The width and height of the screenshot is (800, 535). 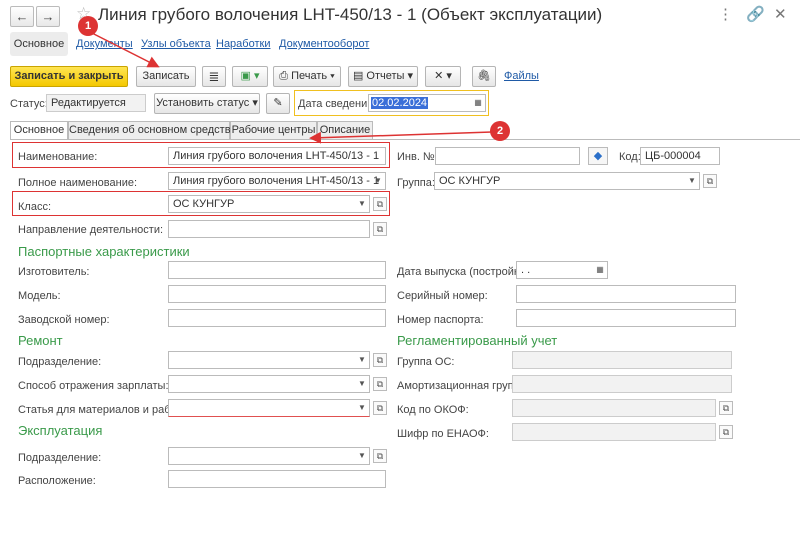 What do you see at coordinates (88, 26) in the screenshot?
I see `annotation-badge-1: 1` at bounding box center [88, 26].